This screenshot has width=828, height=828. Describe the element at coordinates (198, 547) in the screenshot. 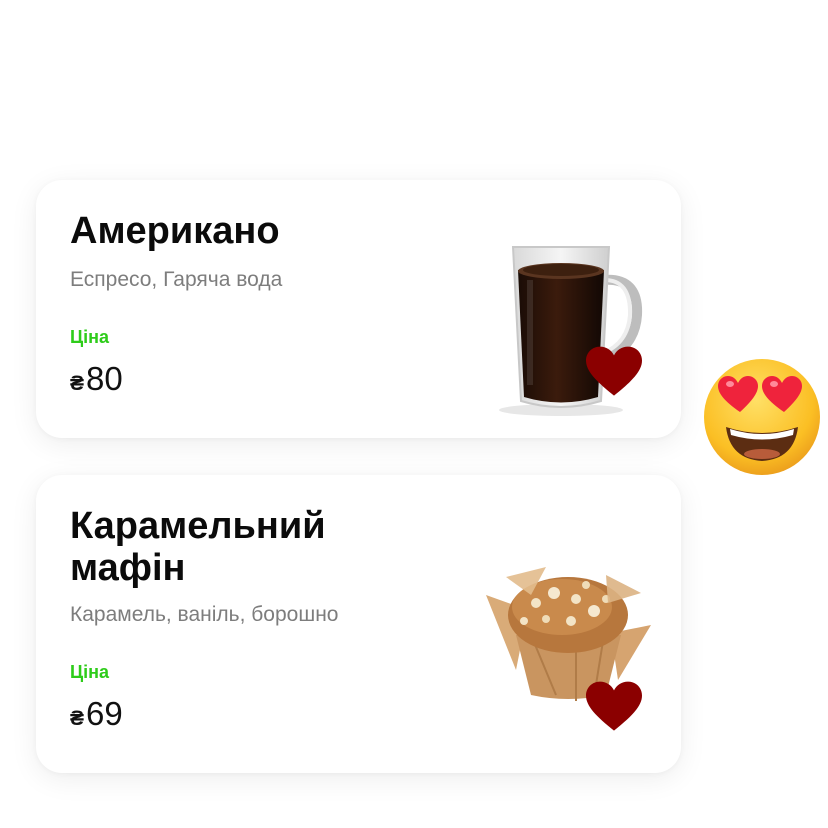

I see `product-title: Карамельний мафін` at that location.